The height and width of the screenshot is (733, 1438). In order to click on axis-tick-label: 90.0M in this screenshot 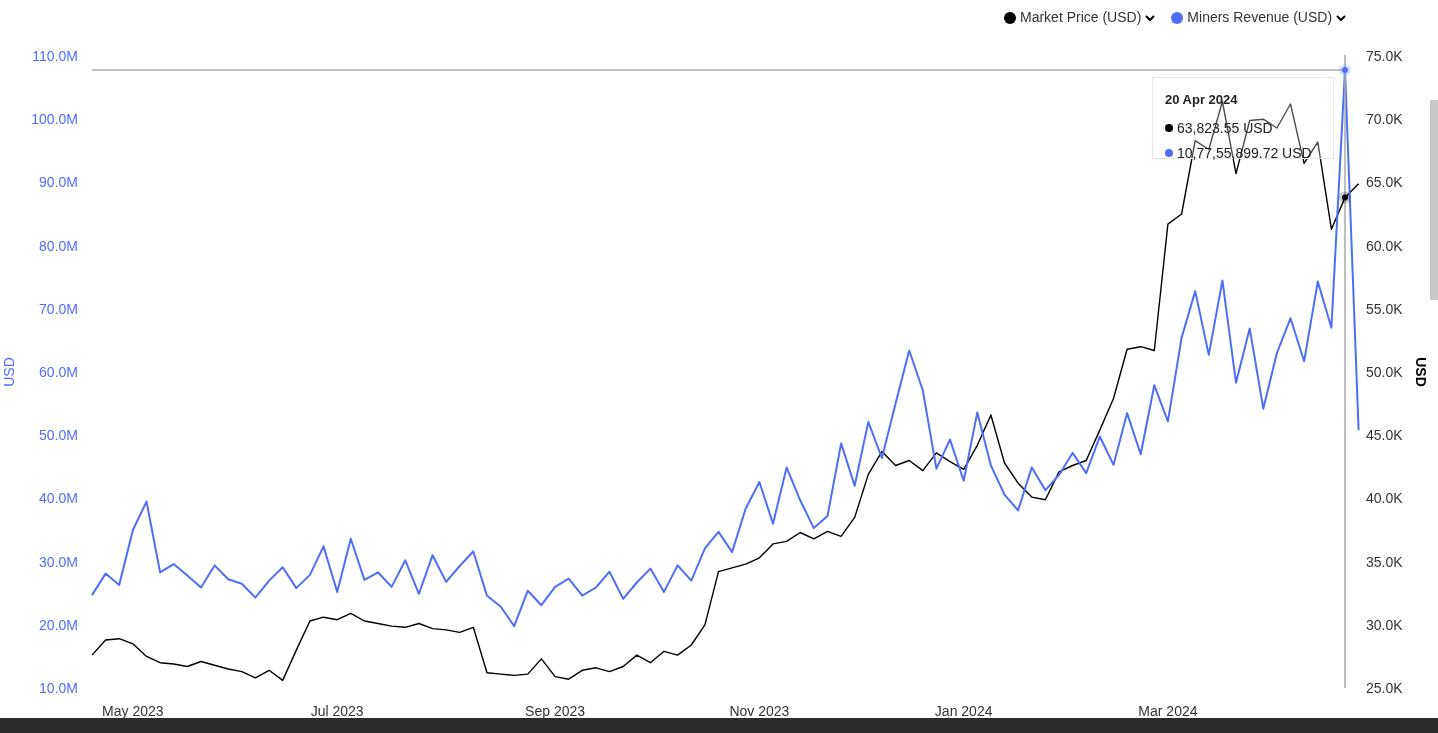, I will do `click(58, 182)`.